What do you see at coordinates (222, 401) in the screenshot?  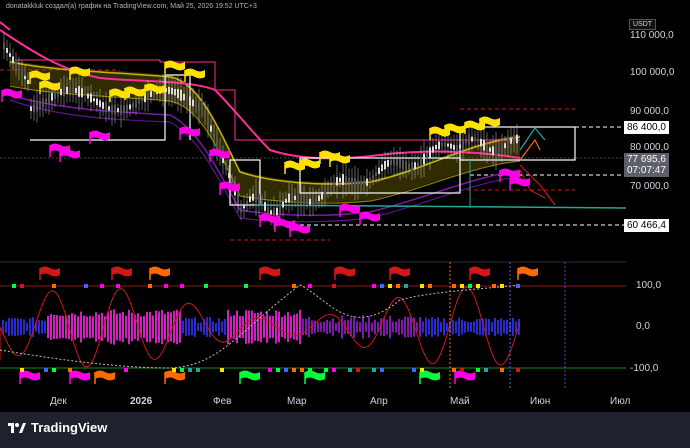 I see `time-label: Фев` at bounding box center [222, 401].